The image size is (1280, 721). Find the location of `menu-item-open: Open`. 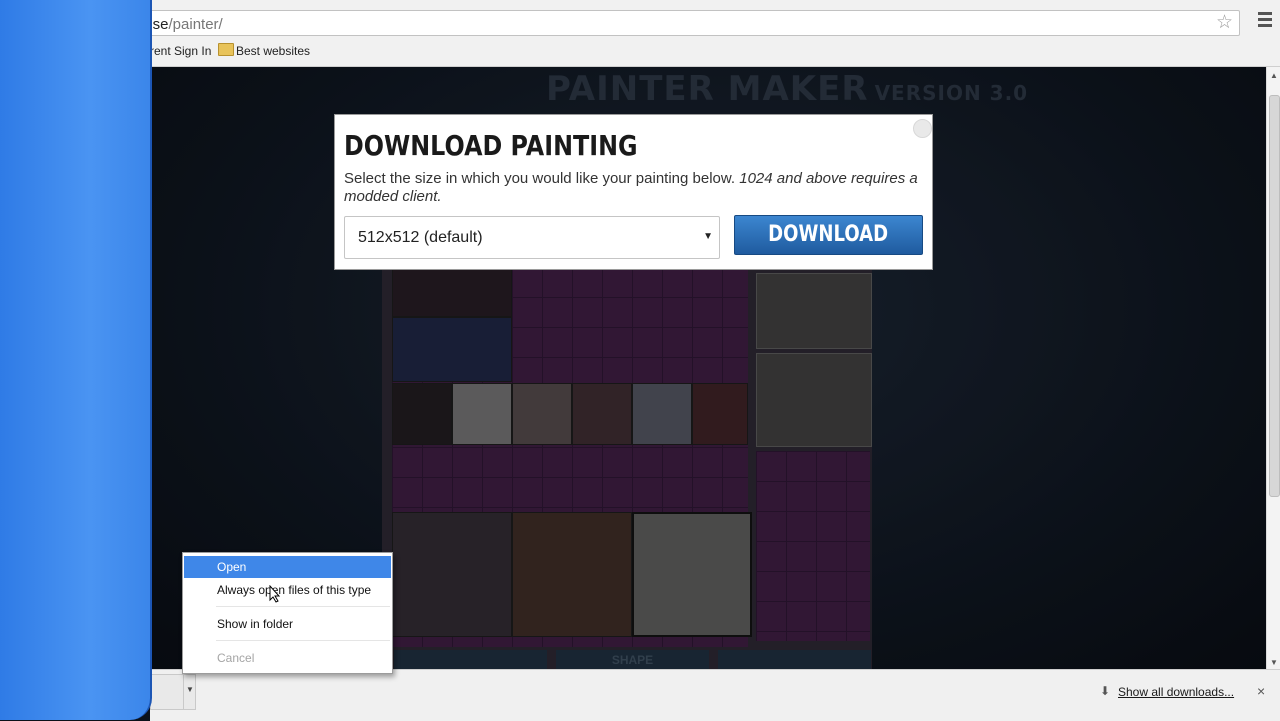

menu-item-open: Open is located at coordinates (287, 567).